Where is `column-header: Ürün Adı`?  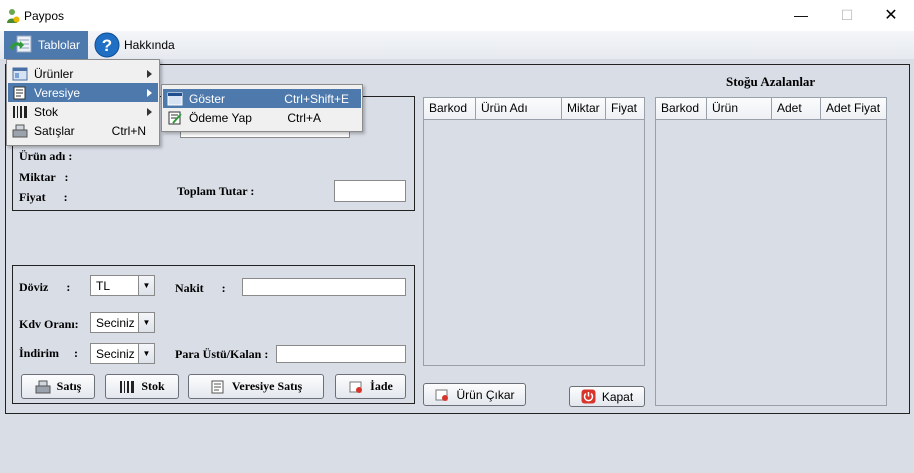
column-header: Ürün Adı is located at coordinates (519, 108).